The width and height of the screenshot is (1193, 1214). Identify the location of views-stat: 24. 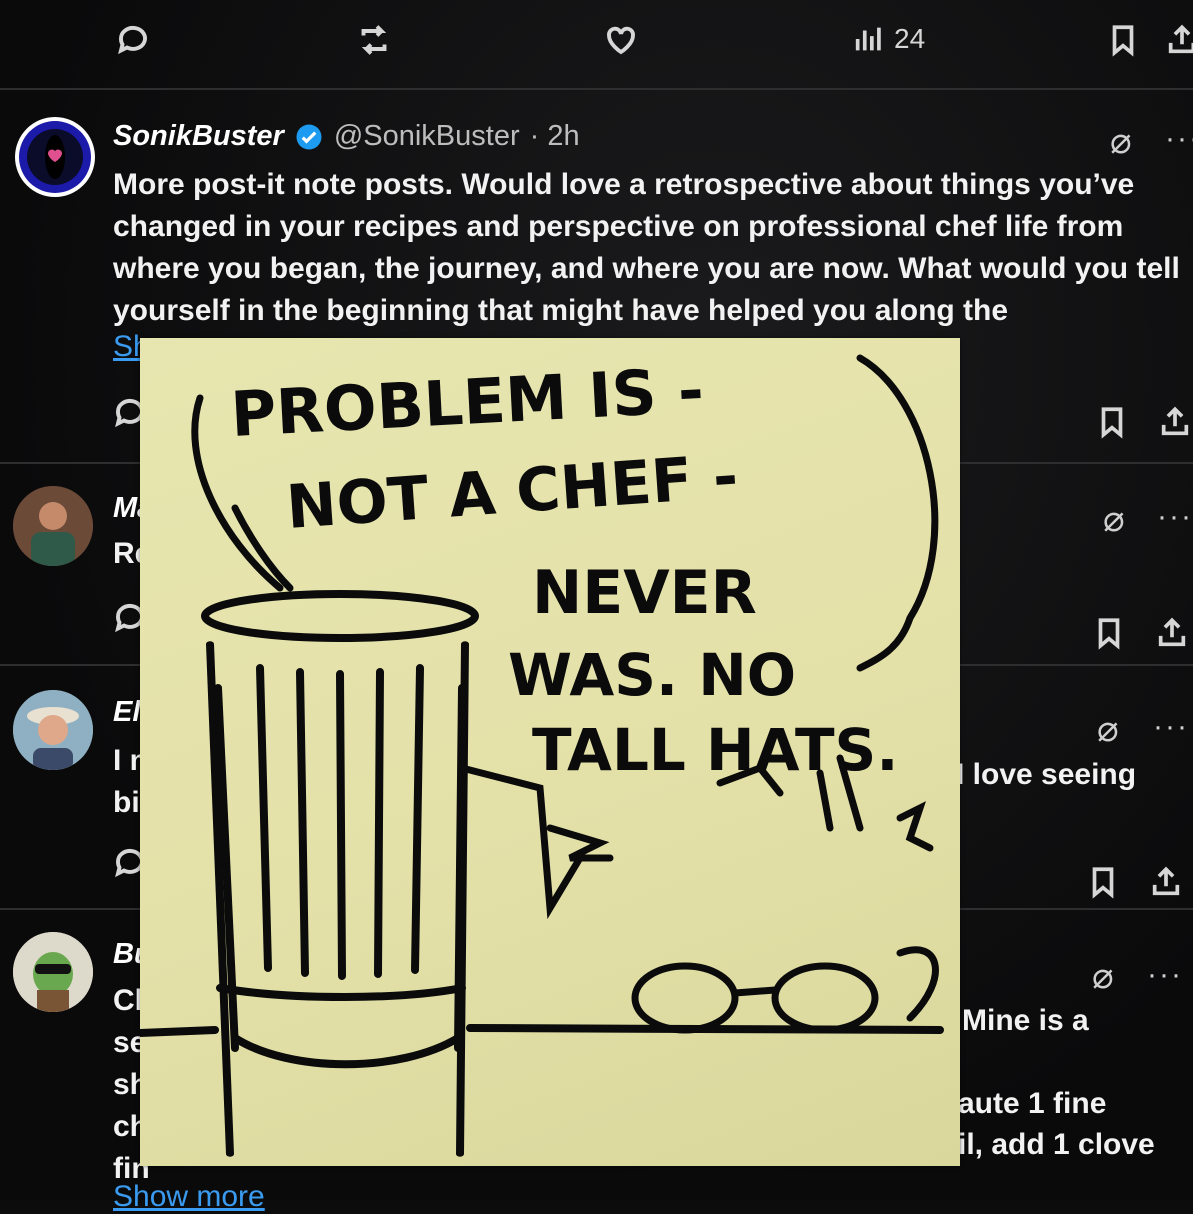
(888, 39).